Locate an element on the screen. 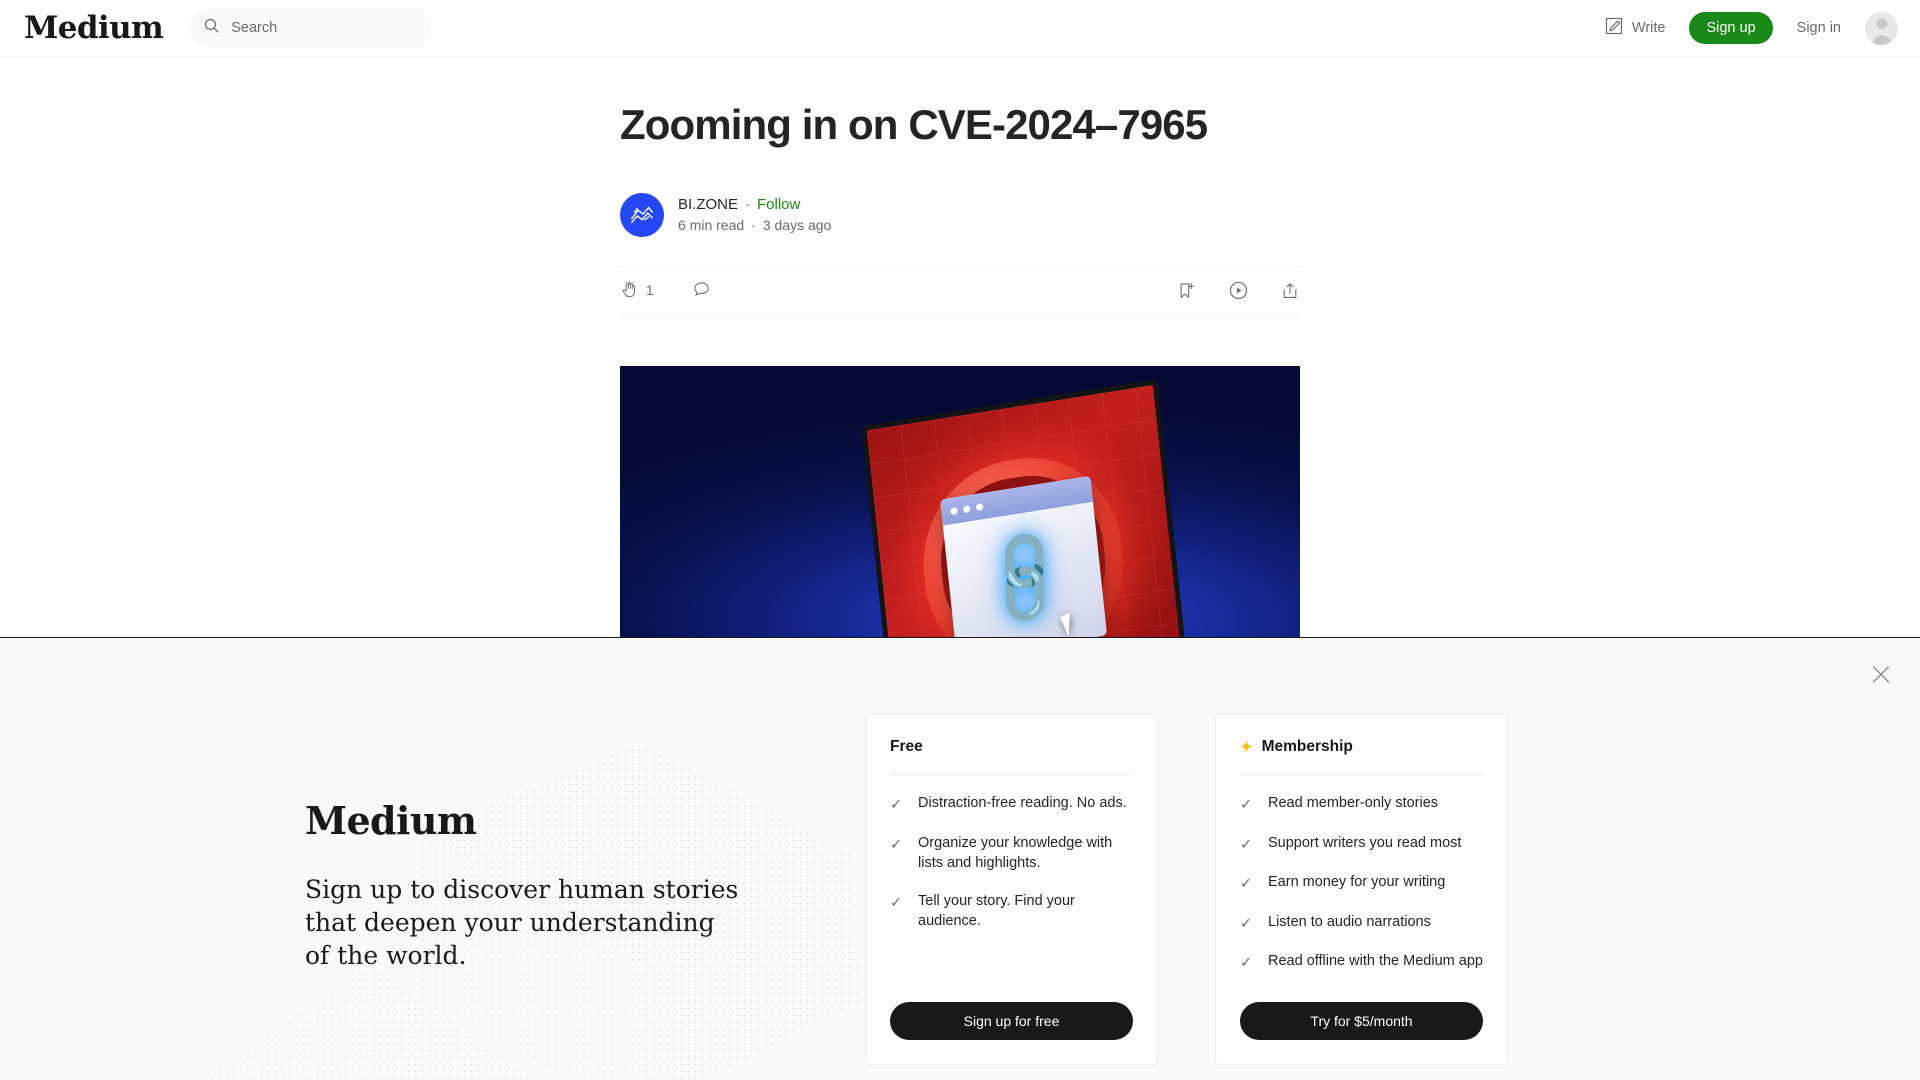  comment-icon is located at coordinates (701, 291).